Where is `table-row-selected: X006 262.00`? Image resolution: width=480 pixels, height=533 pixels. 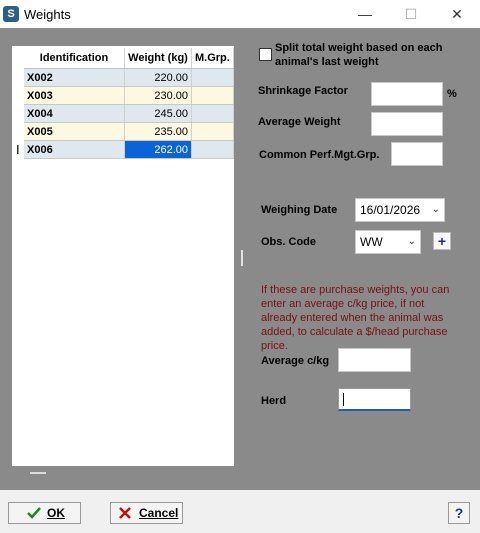
table-row-selected: X006 262.00 is located at coordinates (129, 149).